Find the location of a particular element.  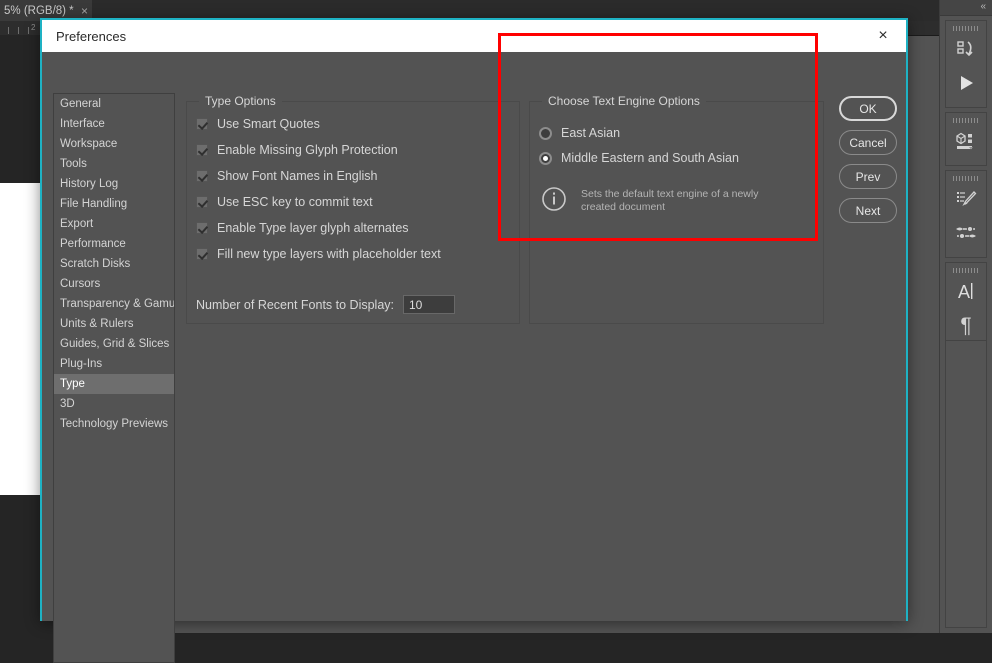

prev-button: Prev is located at coordinates (868, 176).